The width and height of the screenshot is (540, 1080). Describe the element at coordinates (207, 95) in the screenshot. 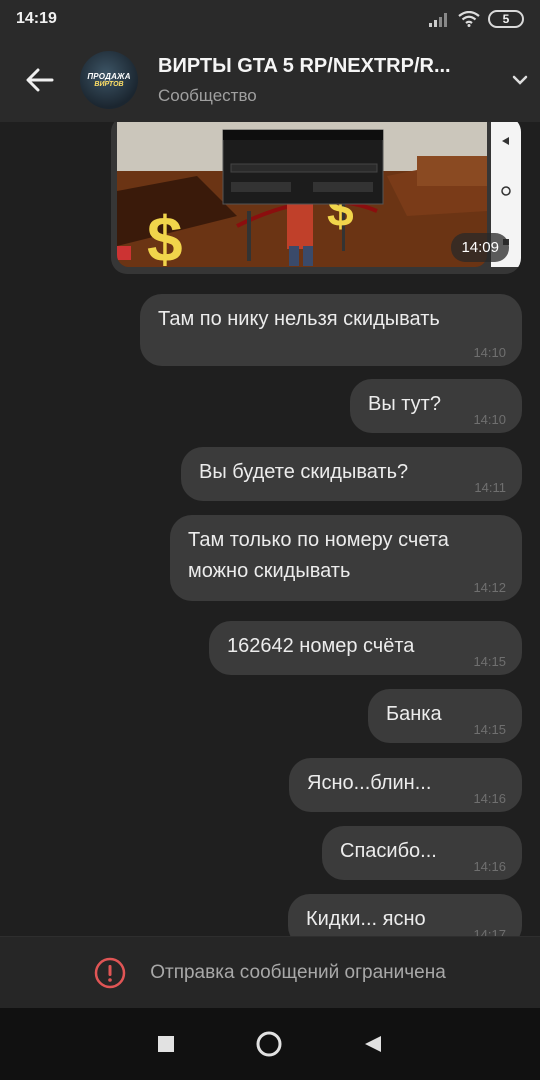

I see `chat-subtitle: Сообщество` at that location.